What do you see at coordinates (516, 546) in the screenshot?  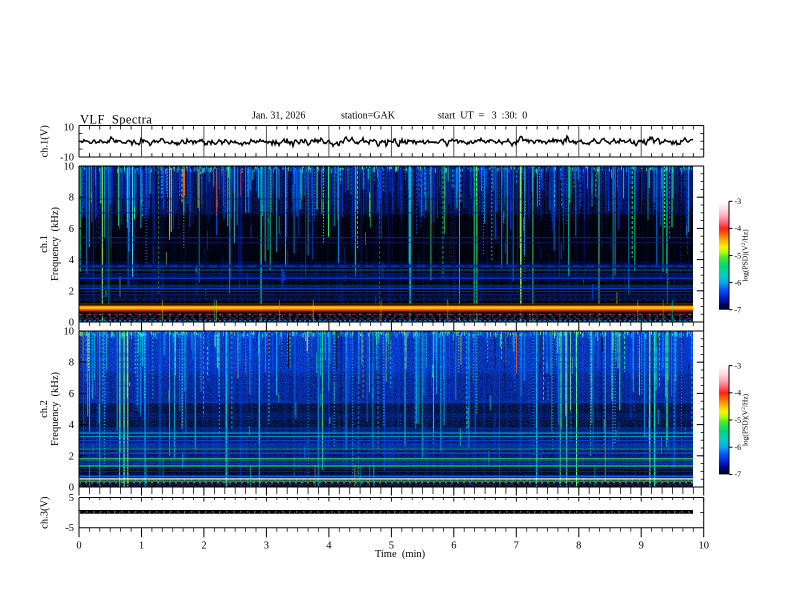 I see `svg-text: 7` at bounding box center [516, 546].